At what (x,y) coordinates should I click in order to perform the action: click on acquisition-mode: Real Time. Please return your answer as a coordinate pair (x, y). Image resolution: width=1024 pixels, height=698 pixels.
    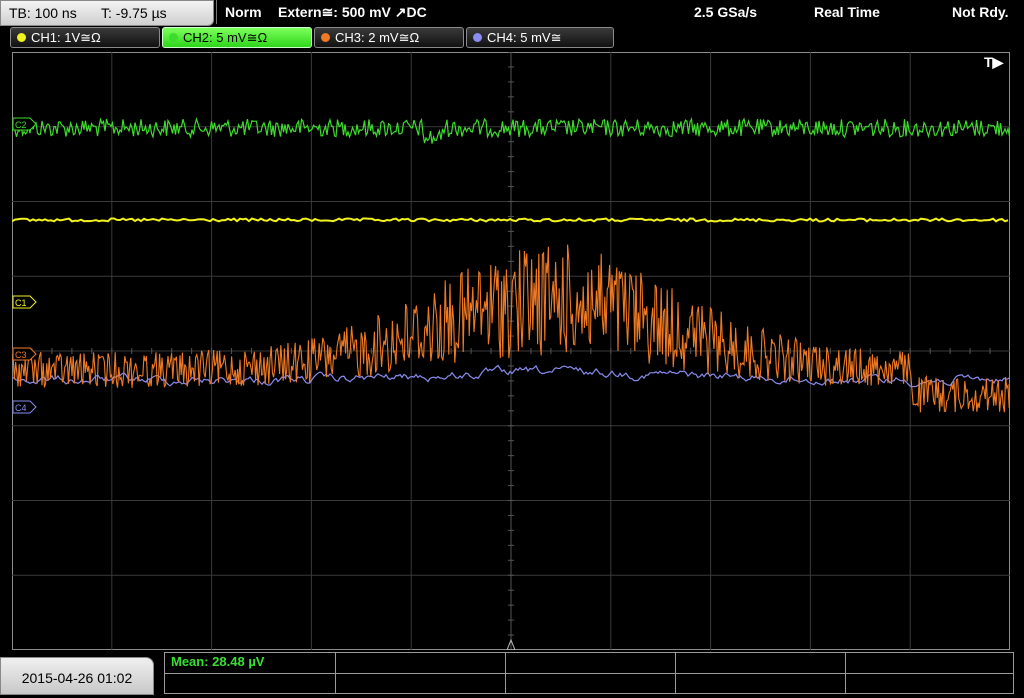
    Looking at the image, I should click on (847, 12).